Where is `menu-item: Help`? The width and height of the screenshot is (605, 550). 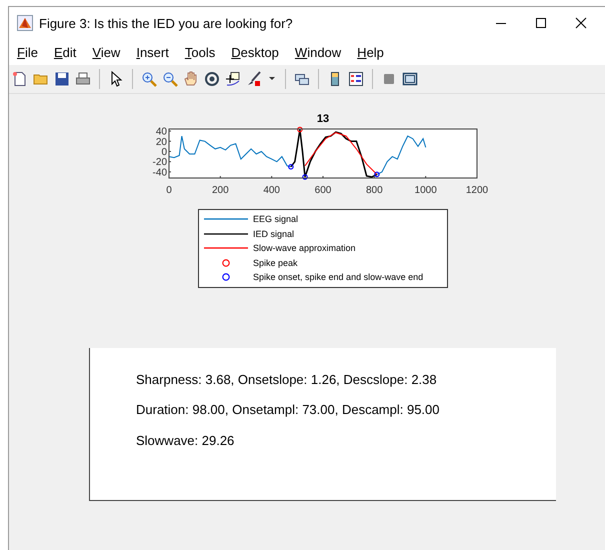 menu-item: Help is located at coordinates (370, 52).